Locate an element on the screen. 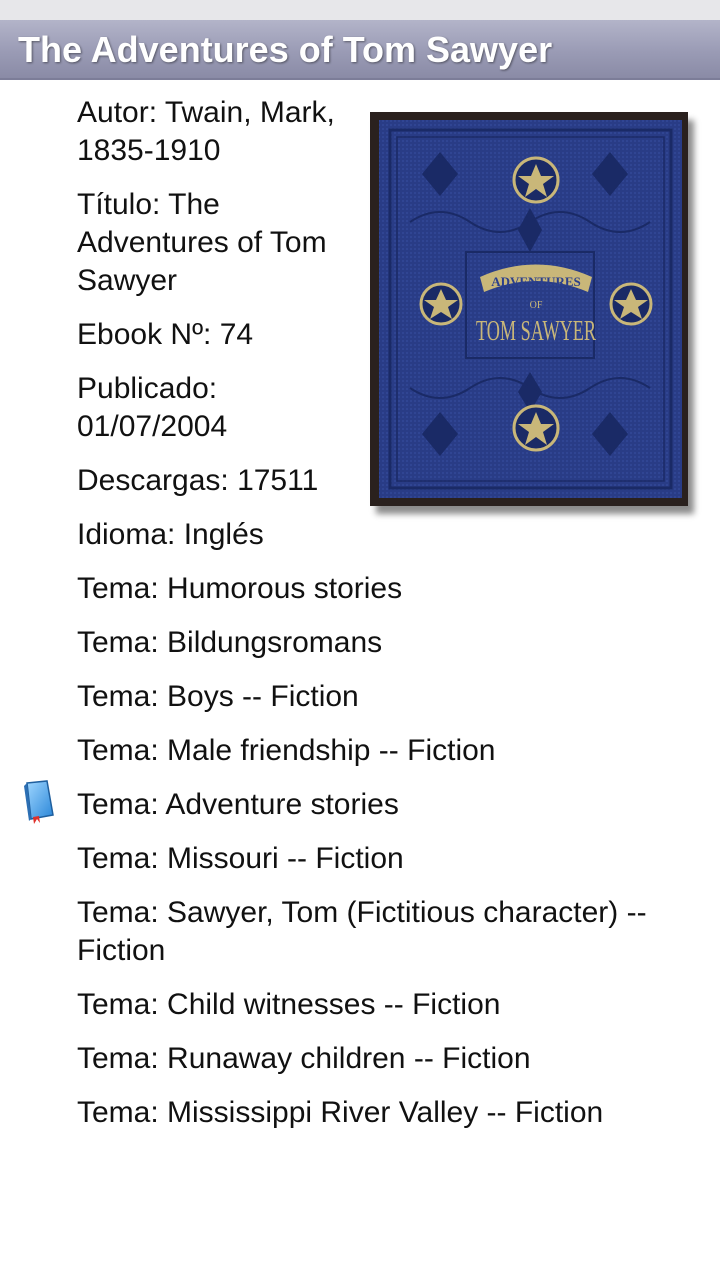 The image size is (720, 1280). title-line: Título: The Adventures of Tom Sawyer is located at coordinates (202, 242).